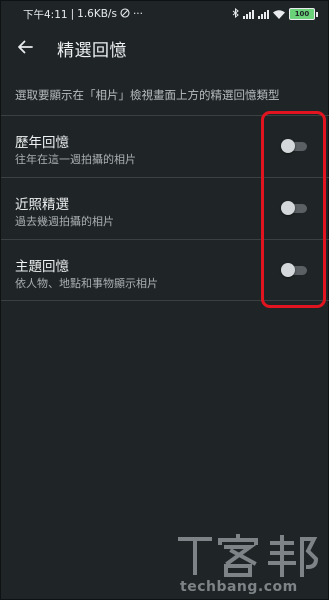  I want to click on status-bar: 下午4:11 | 1.6KB/s ··· 100, so click(165, 14).